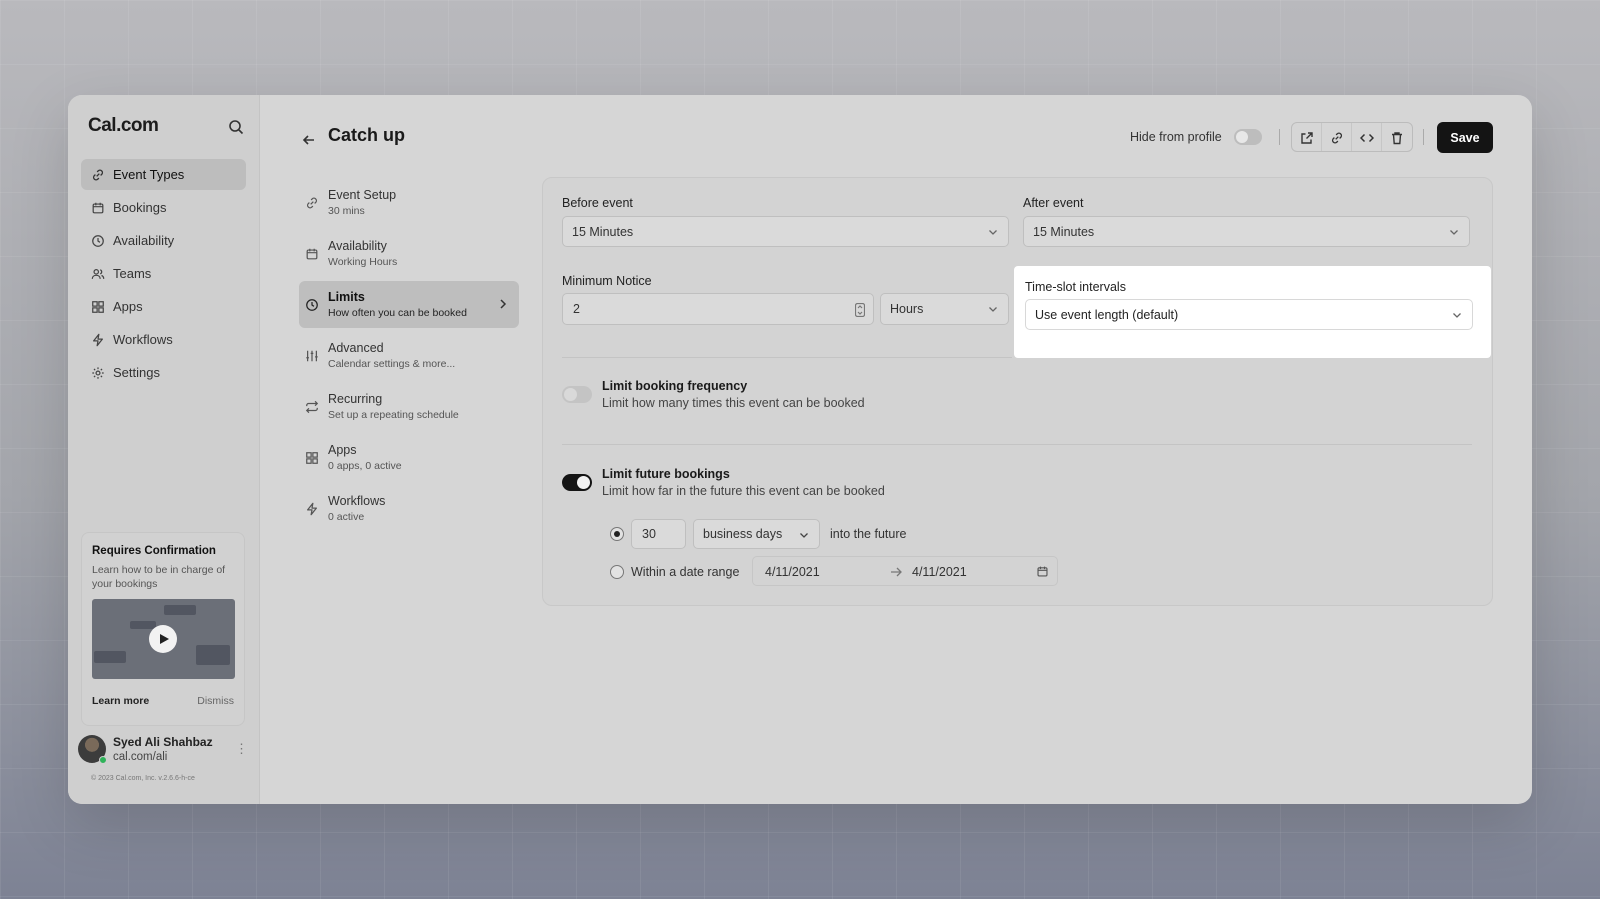 This screenshot has width=1600, height=899. Describe the element at coordinates (1107, 314) in the screenshot. I see `select-value: Use event length (default)` at that location.